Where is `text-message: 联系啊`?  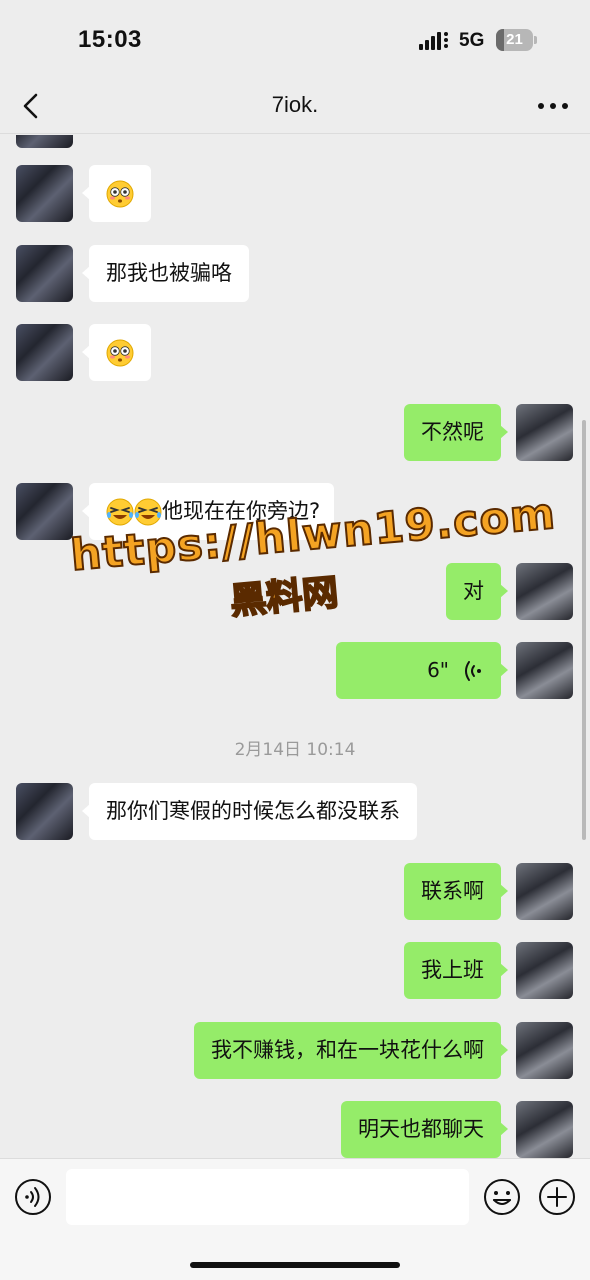
text-message: 联系啊 is located at coordinates (456, 891).